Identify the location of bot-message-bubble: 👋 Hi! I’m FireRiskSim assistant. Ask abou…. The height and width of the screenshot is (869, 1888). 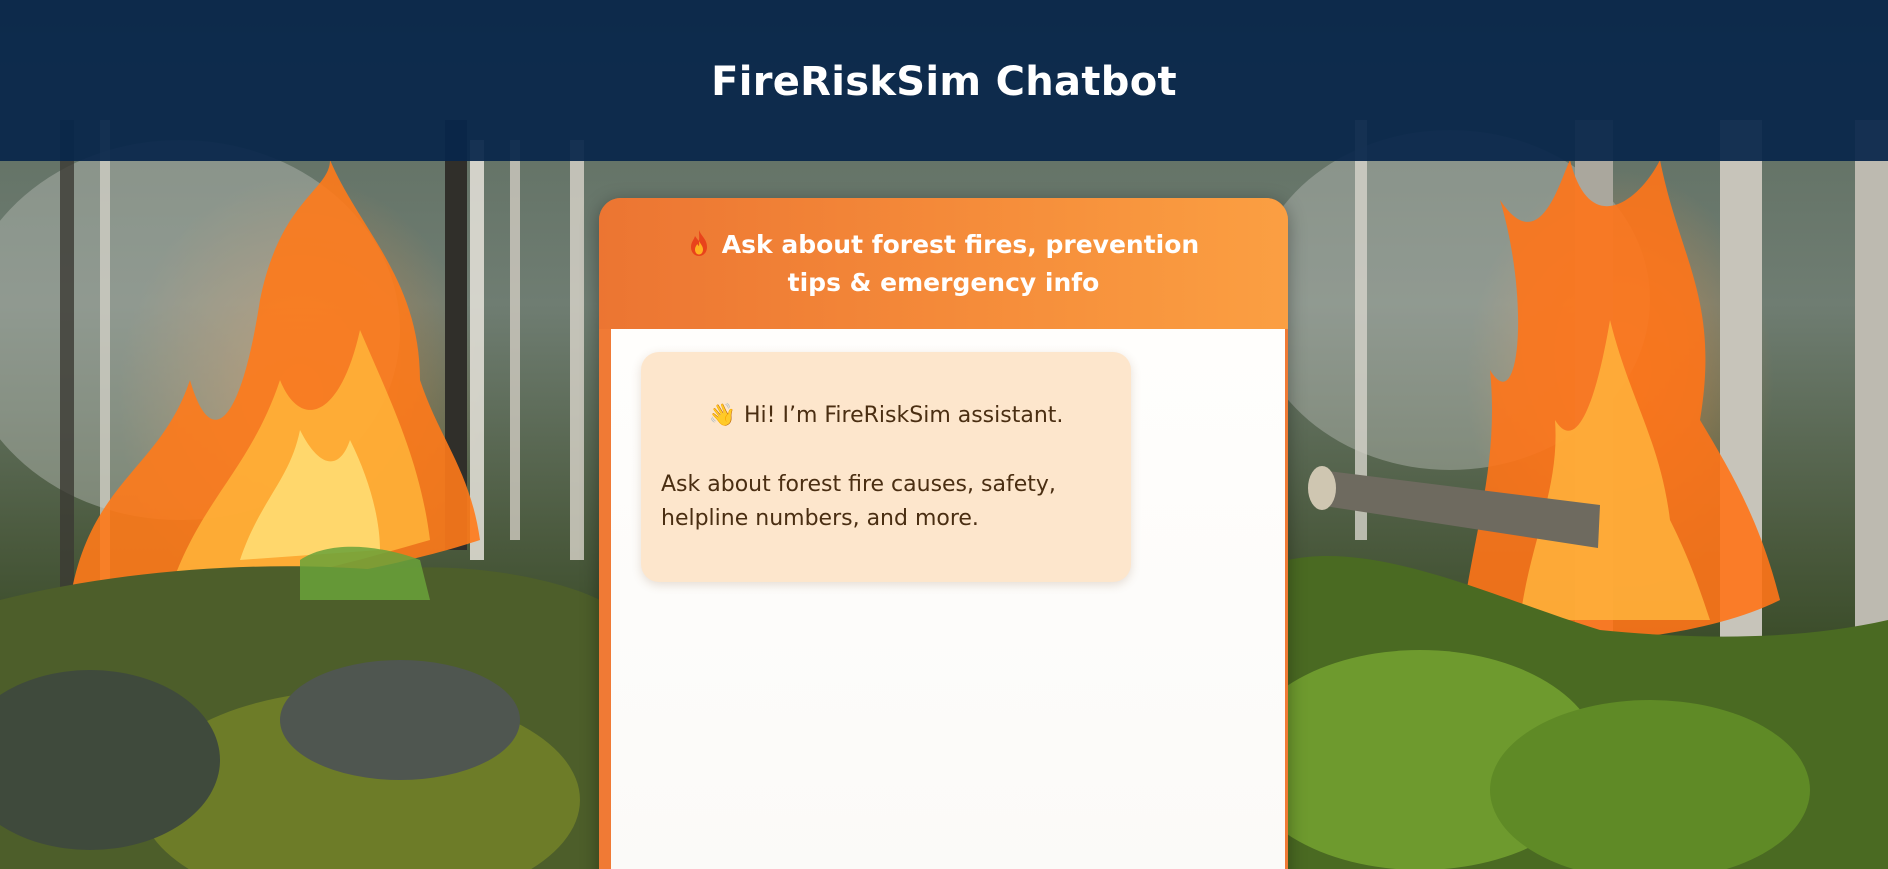
(886, 467).